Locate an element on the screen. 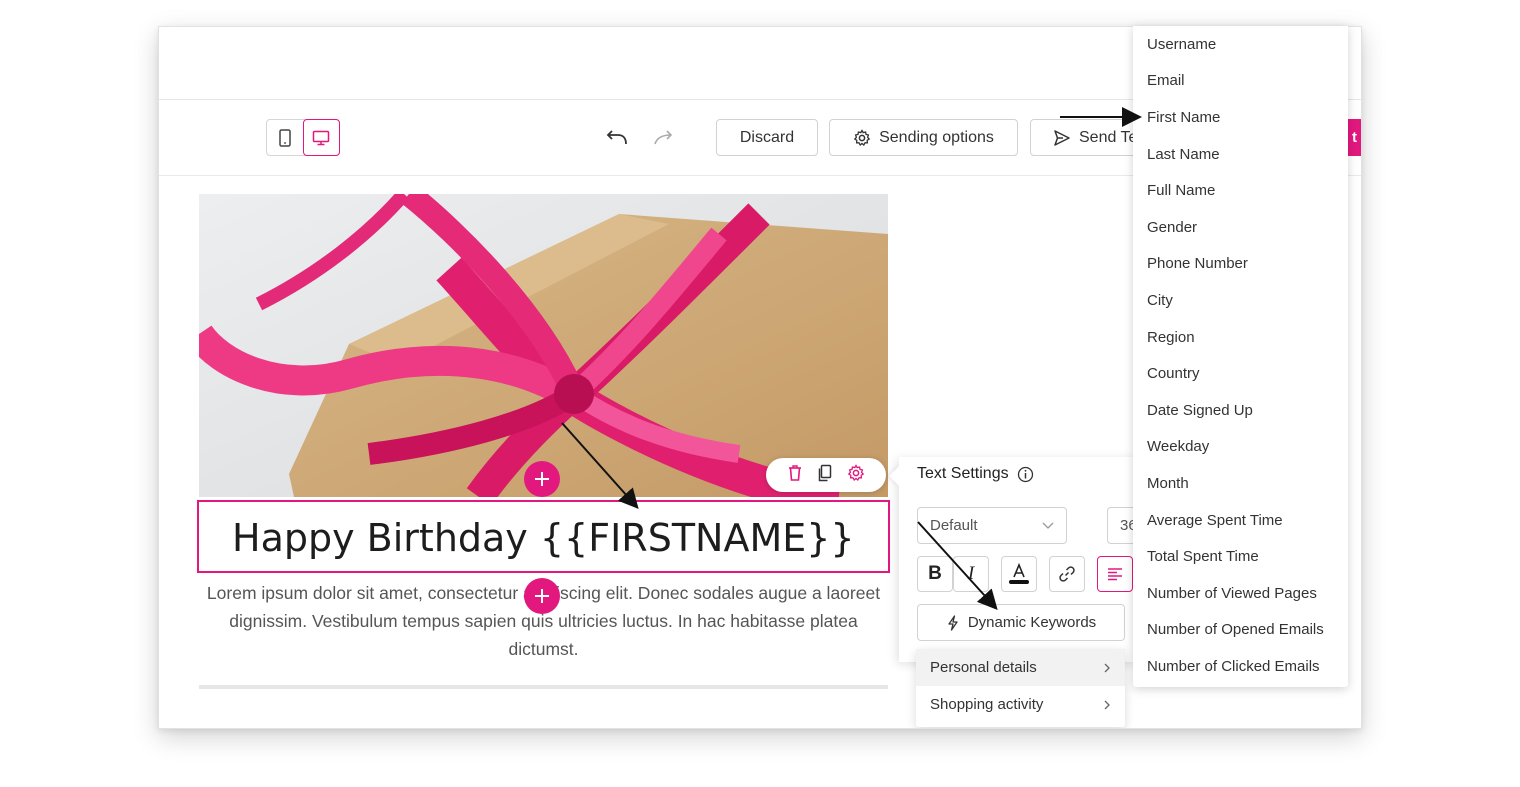 The width and height of the screenshot is (1520, 787). mobile-view-button is located at coordinates (285, 137).